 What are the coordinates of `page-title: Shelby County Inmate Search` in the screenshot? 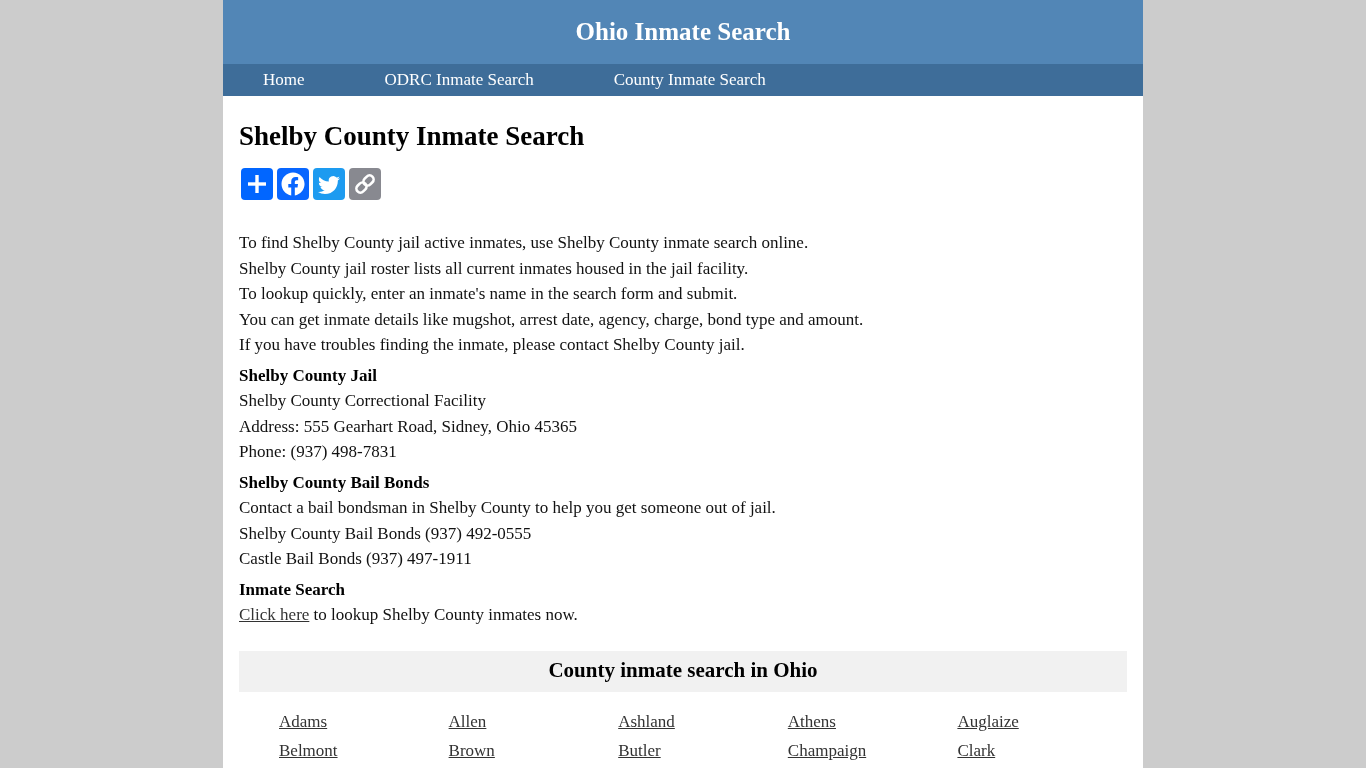 It's located at (412, 136).